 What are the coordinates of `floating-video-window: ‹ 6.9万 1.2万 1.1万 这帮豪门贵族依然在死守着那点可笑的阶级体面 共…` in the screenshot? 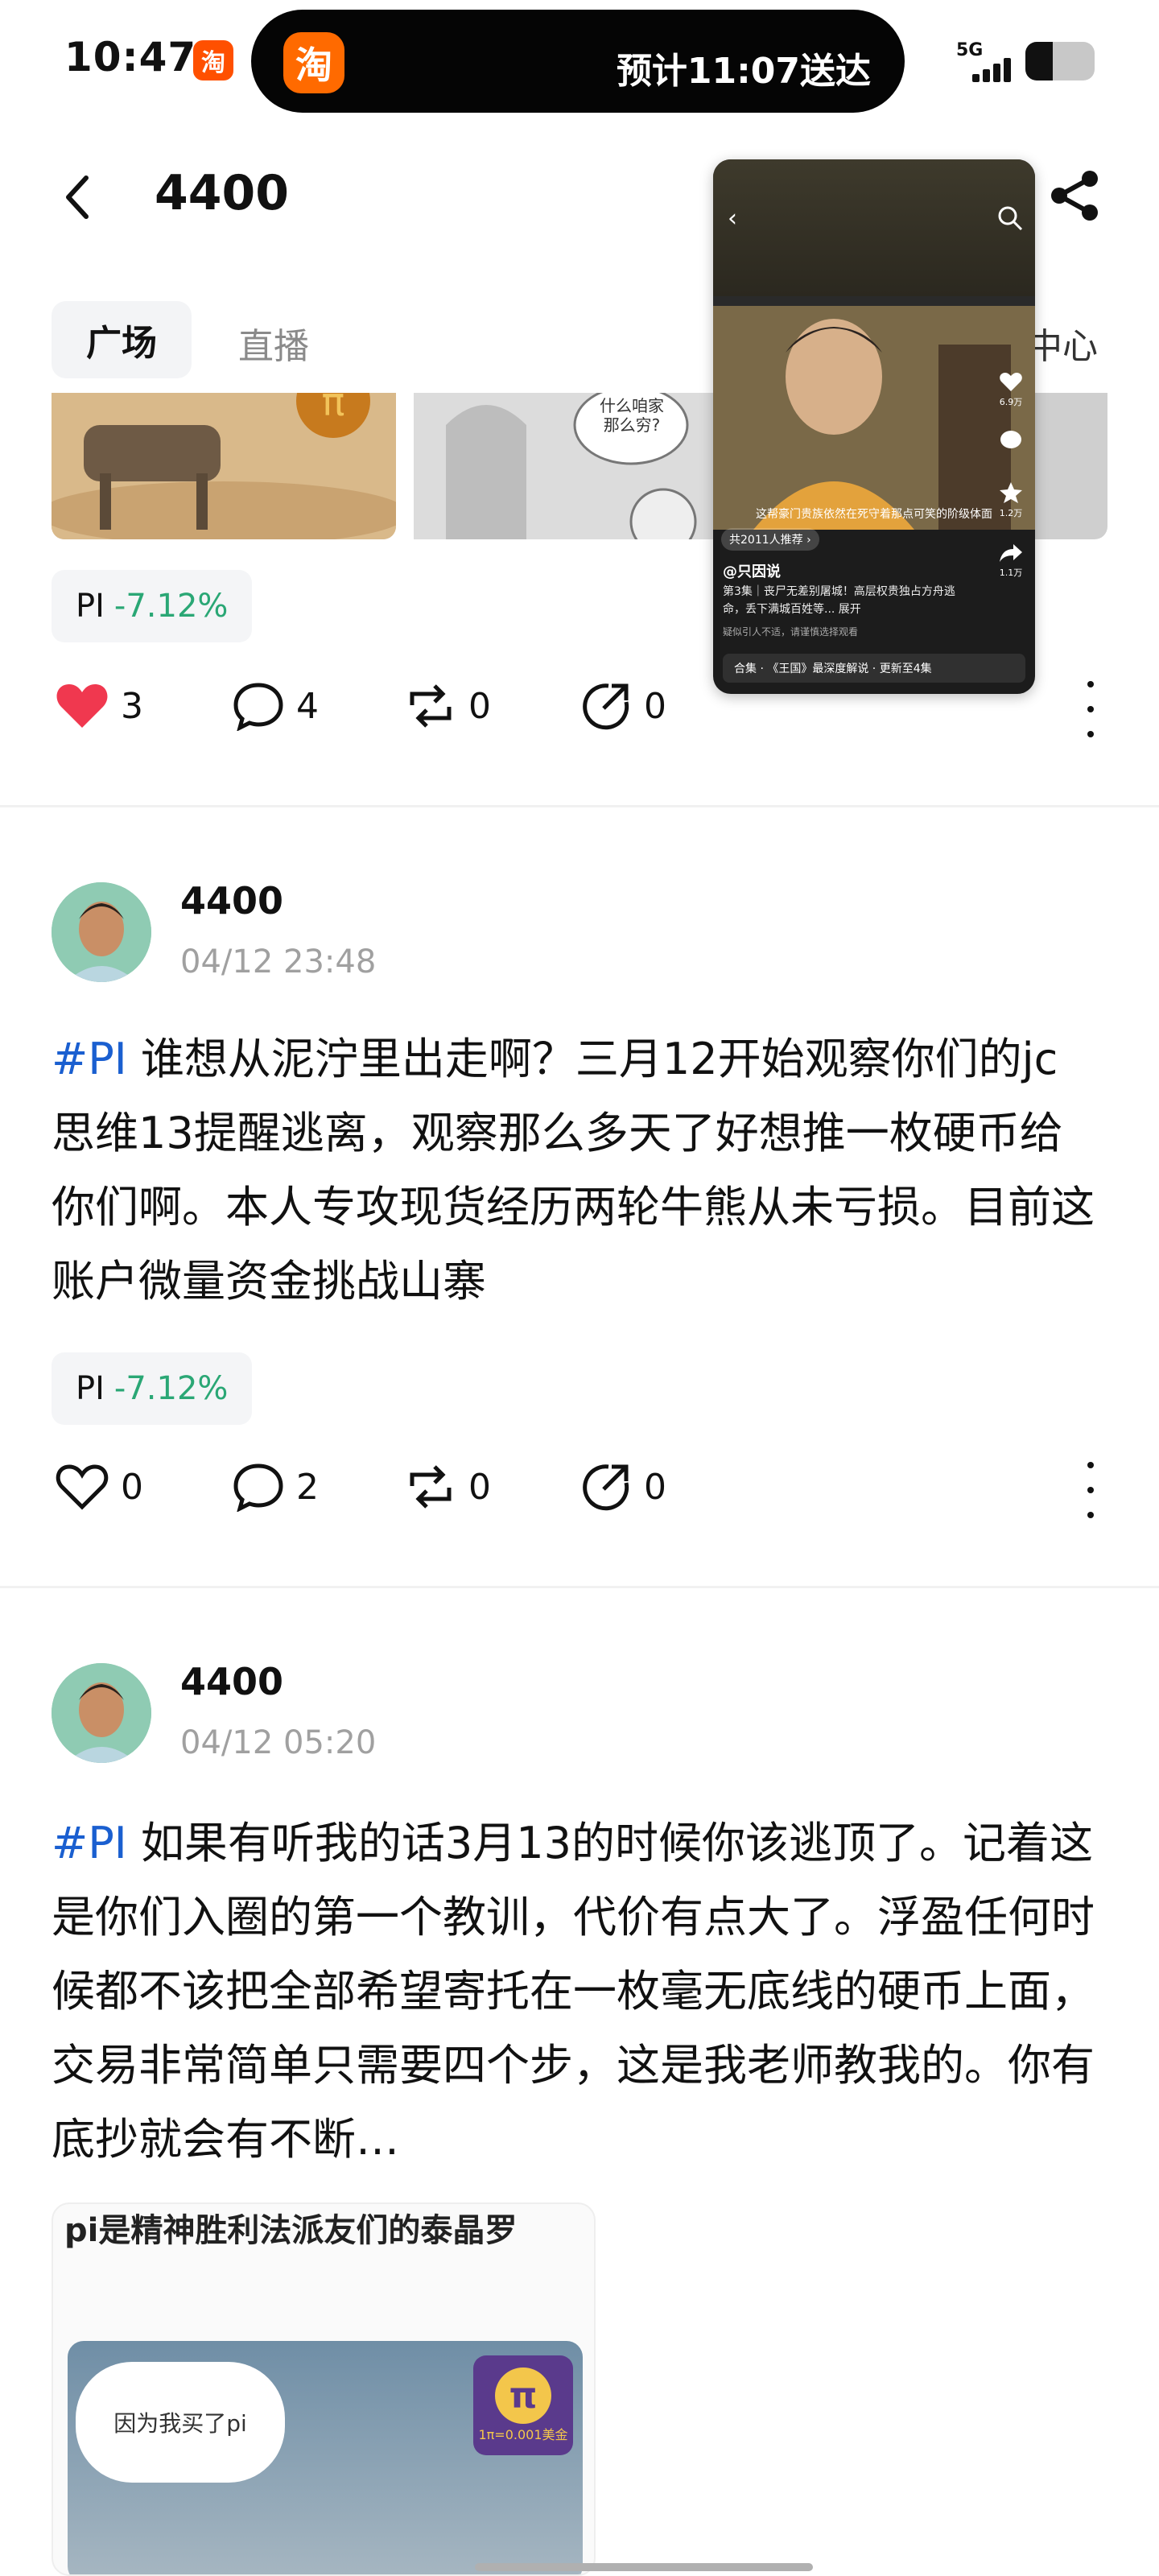 It's located at (874, 426).